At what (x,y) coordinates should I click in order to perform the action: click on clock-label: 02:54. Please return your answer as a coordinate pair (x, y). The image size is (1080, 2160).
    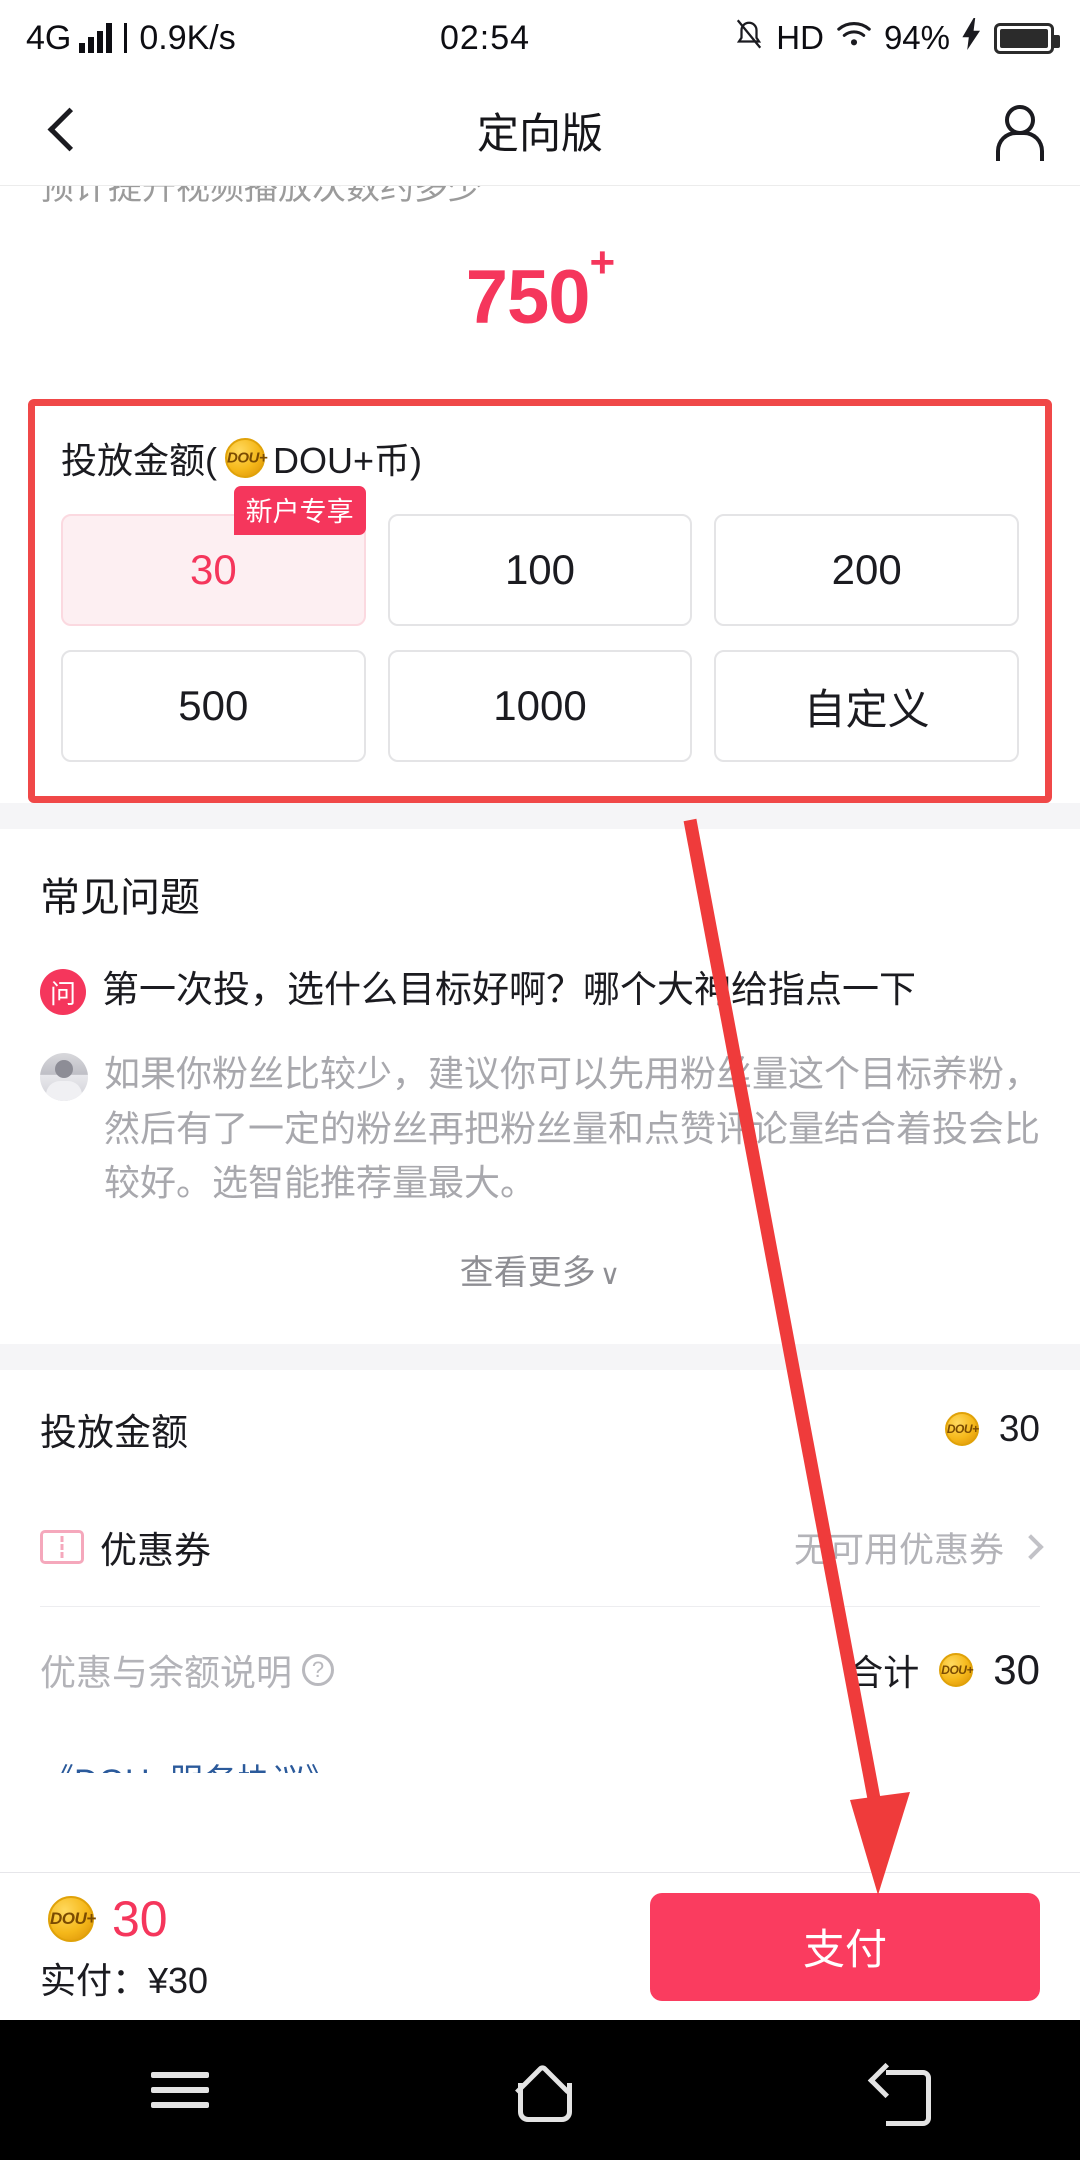
    Looking at the image, I should click on (485, 37).